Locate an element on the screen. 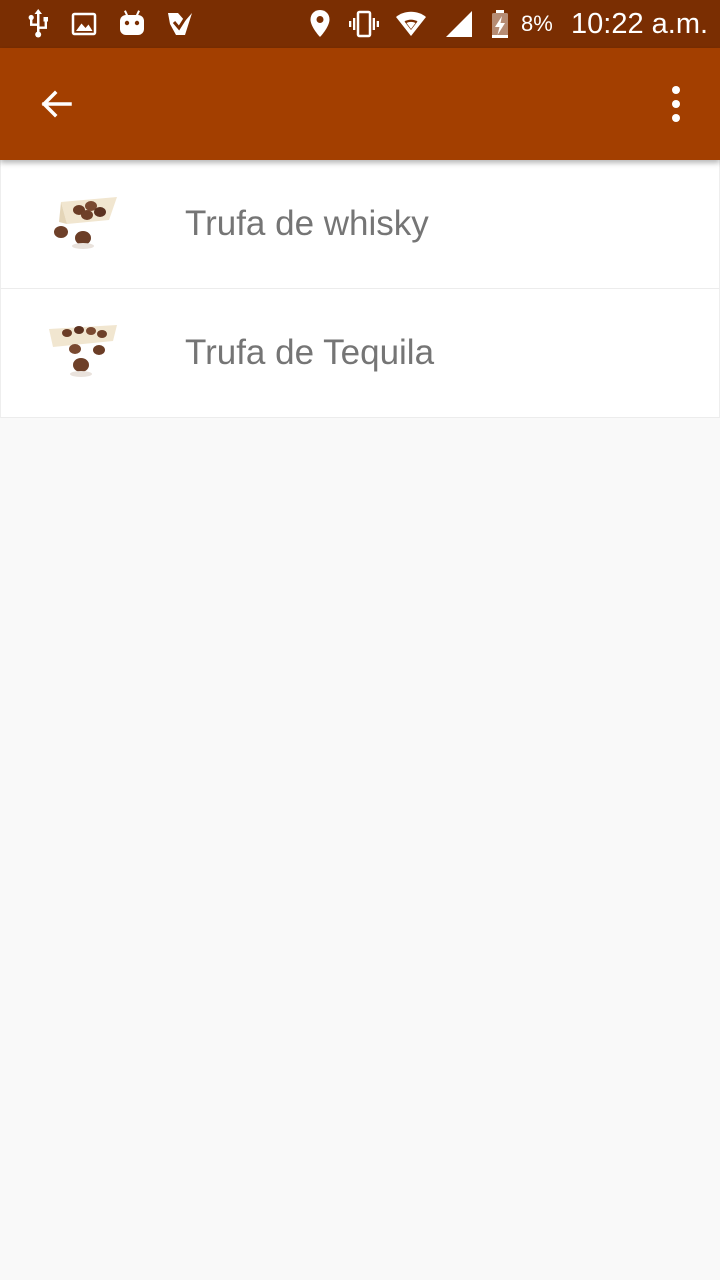 This screenshot has height=1280, width=720. status-clock: 10:22 a.m. is located at coordinates (640, 24).